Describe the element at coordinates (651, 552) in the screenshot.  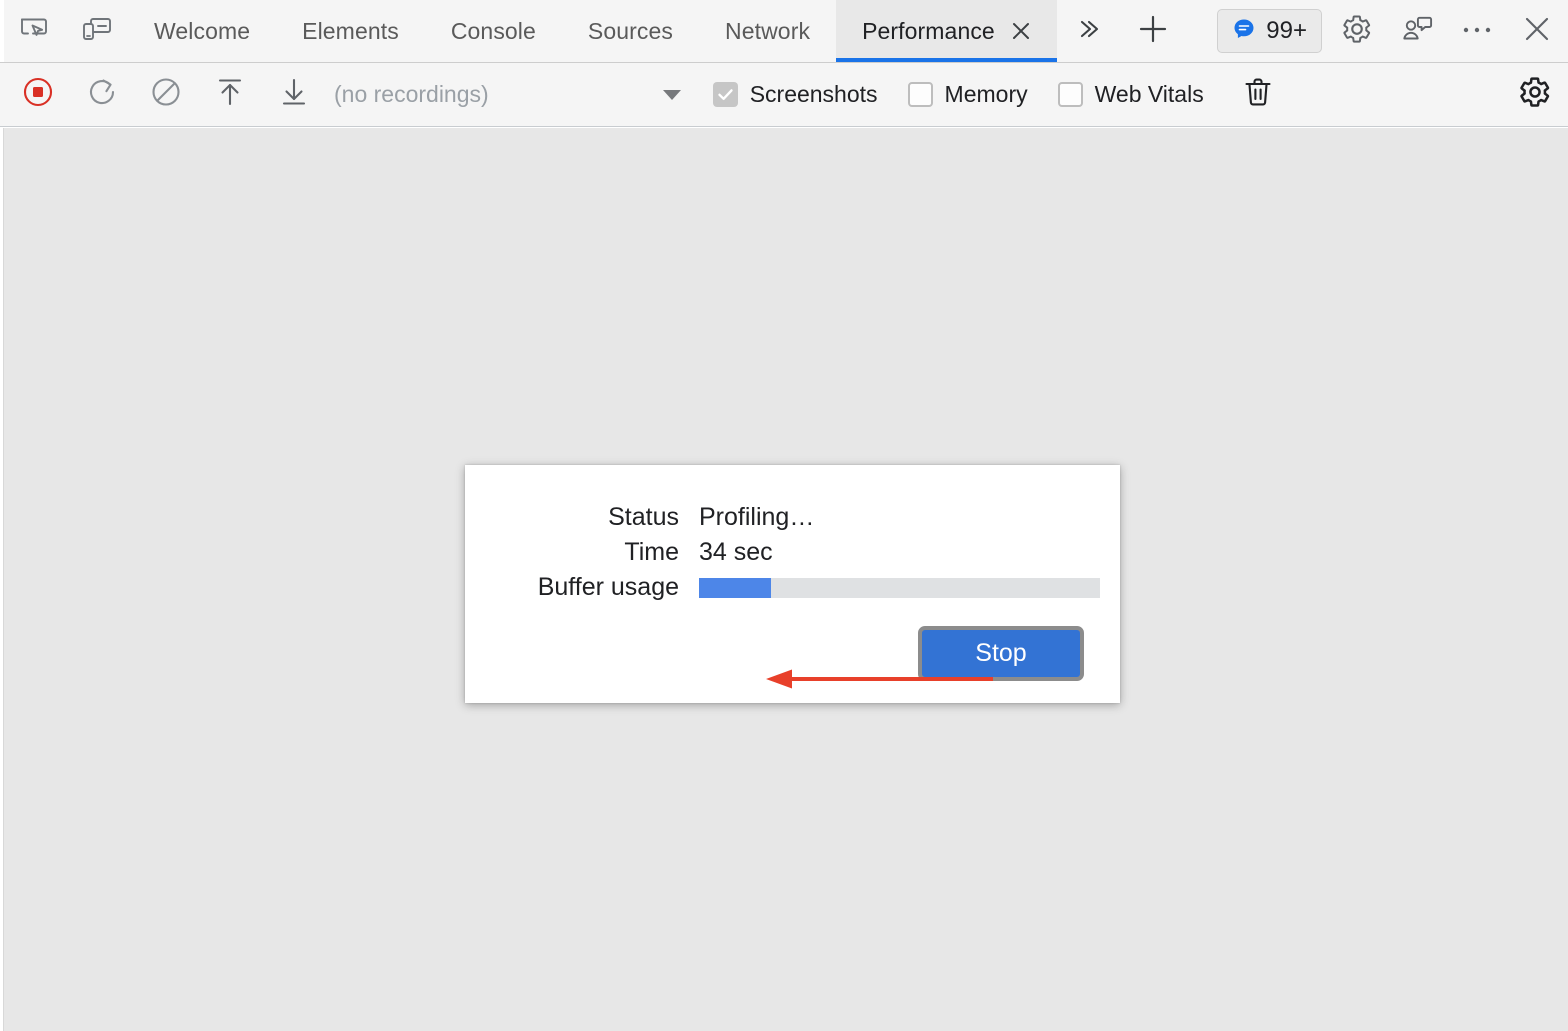
I see `time-label: Time` at that location.